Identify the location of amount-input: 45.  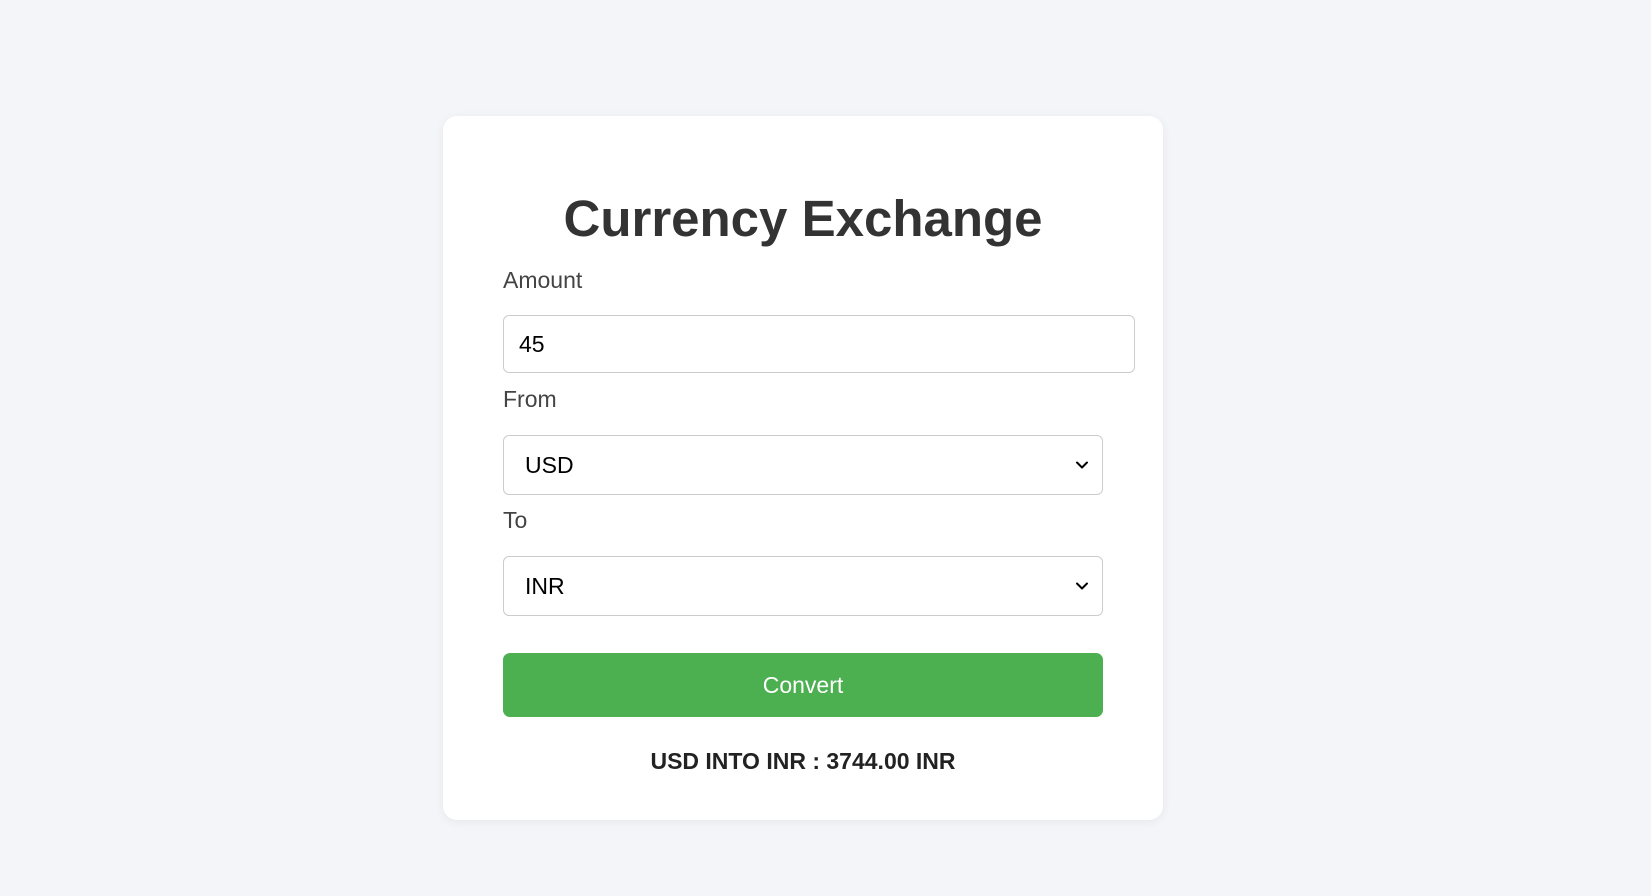
(819, 344).